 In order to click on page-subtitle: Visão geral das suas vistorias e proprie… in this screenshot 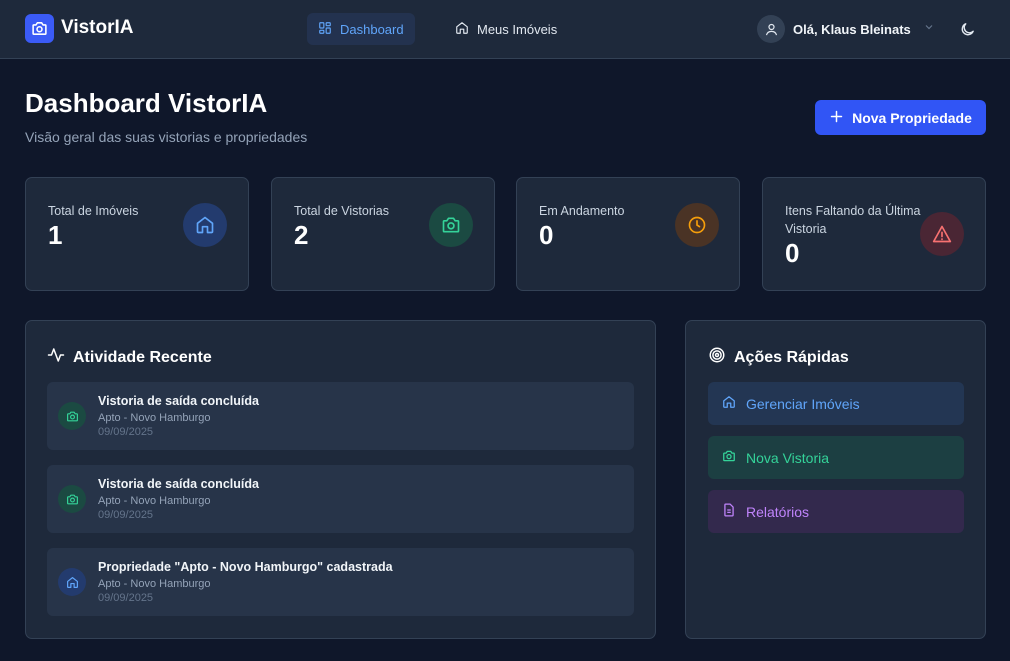, I will do `click(166, 137)`.